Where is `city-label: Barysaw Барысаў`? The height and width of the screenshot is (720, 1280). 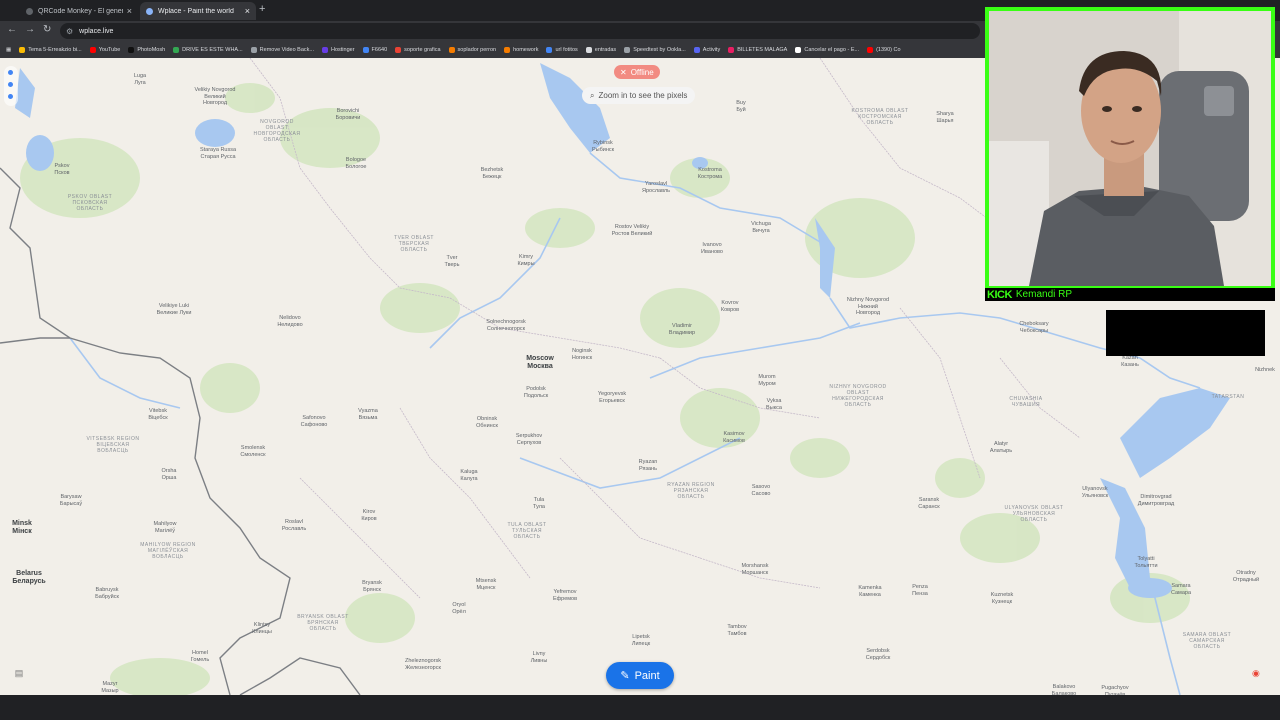
city-label: Barysaw Барысаў is located at coordinates (71, 500).